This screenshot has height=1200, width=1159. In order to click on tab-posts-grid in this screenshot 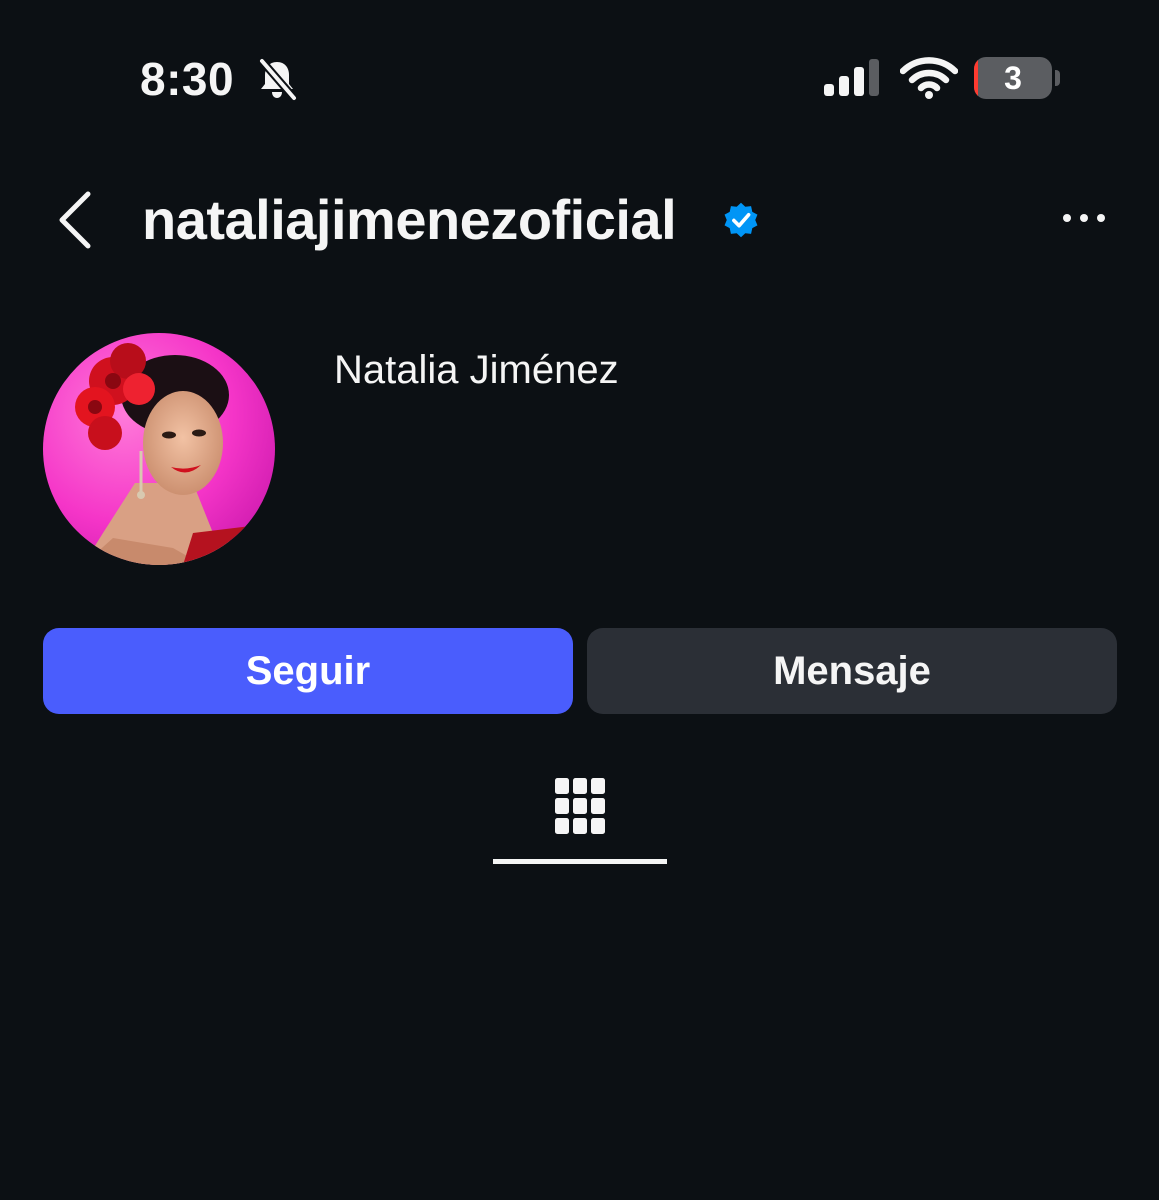, I will do `click(580, 818)`.